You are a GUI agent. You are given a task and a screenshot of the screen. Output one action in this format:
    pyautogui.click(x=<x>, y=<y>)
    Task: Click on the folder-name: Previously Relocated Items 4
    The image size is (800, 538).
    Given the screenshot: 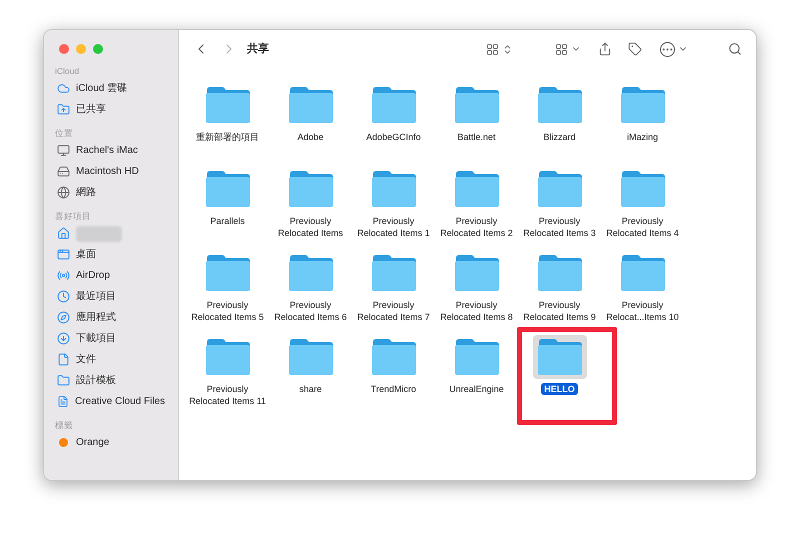 What is the action you would take?
    pyautogui.click(x=642, y=227)
    